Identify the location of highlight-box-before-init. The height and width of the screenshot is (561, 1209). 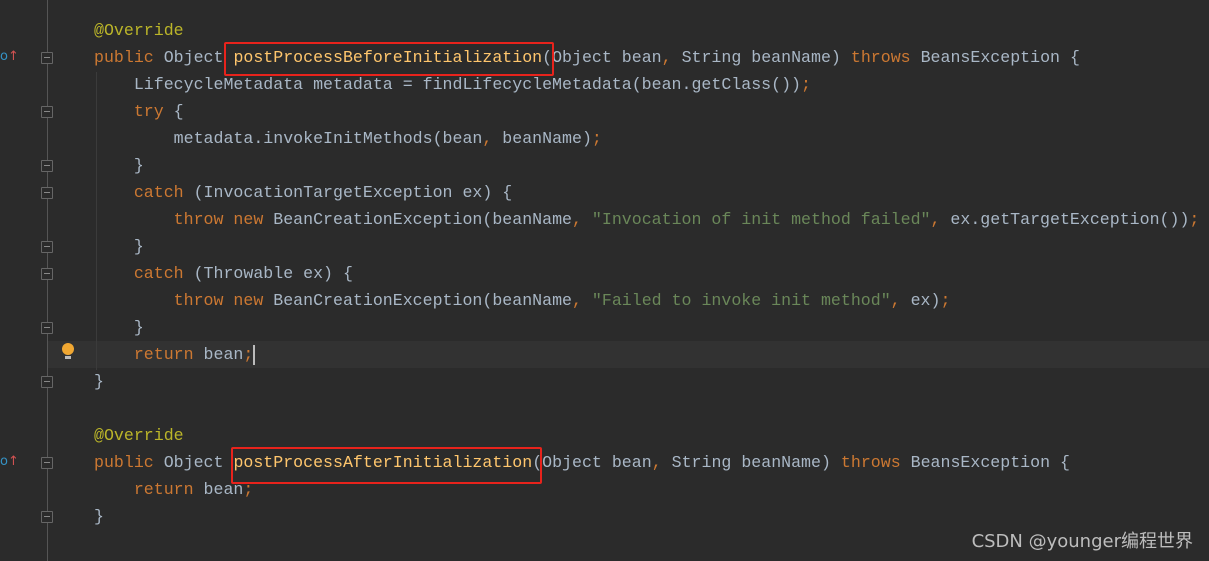
(389, 59).